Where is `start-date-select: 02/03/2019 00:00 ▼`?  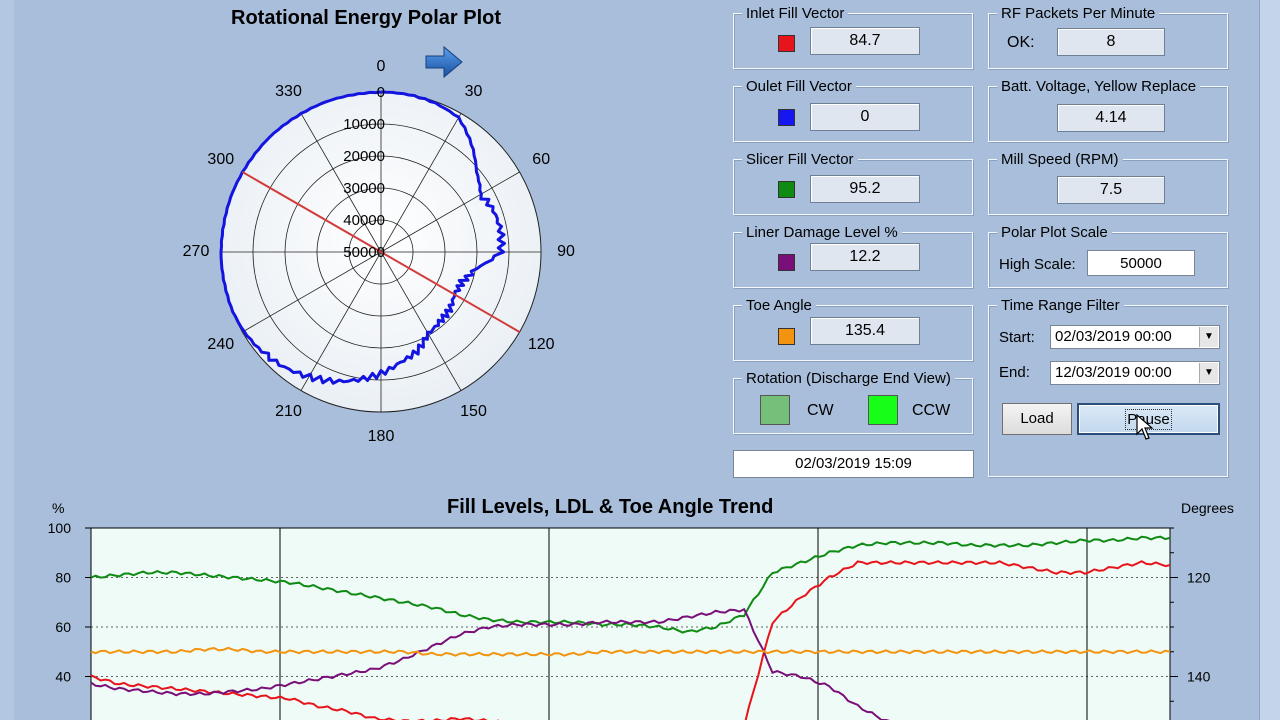
start-date-select: 02/03/2019 00:00 ▼ is located at coordinates (1135, 337).